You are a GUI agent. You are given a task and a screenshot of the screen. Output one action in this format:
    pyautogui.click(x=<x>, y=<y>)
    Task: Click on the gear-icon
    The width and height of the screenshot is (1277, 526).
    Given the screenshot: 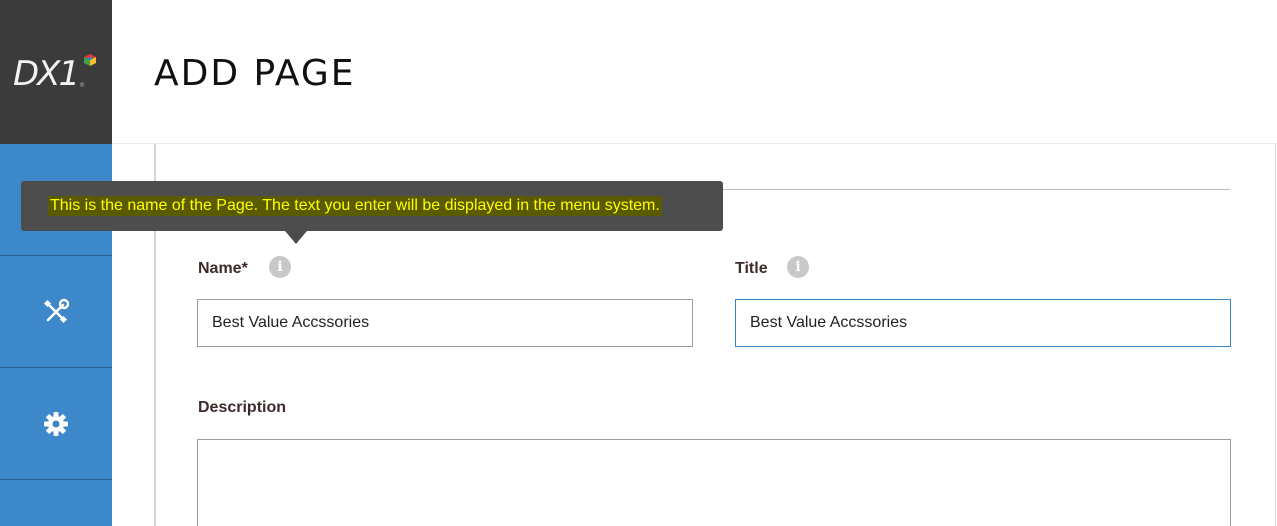 What is the action you would take?
    pyautogui.click(x=56, y=423)
    